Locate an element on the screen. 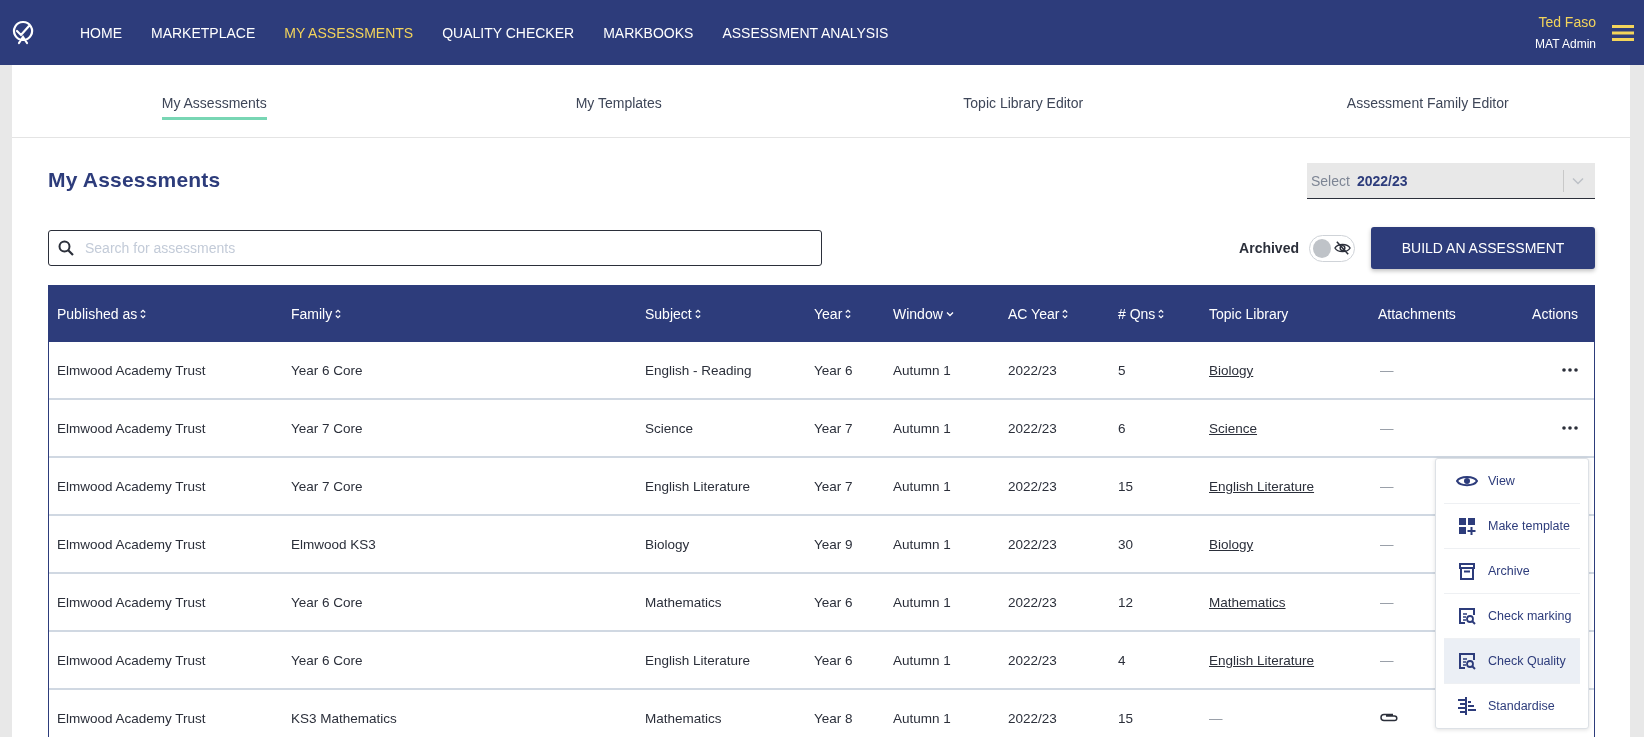  column-header: Subject is located at coordinates (673, 313).